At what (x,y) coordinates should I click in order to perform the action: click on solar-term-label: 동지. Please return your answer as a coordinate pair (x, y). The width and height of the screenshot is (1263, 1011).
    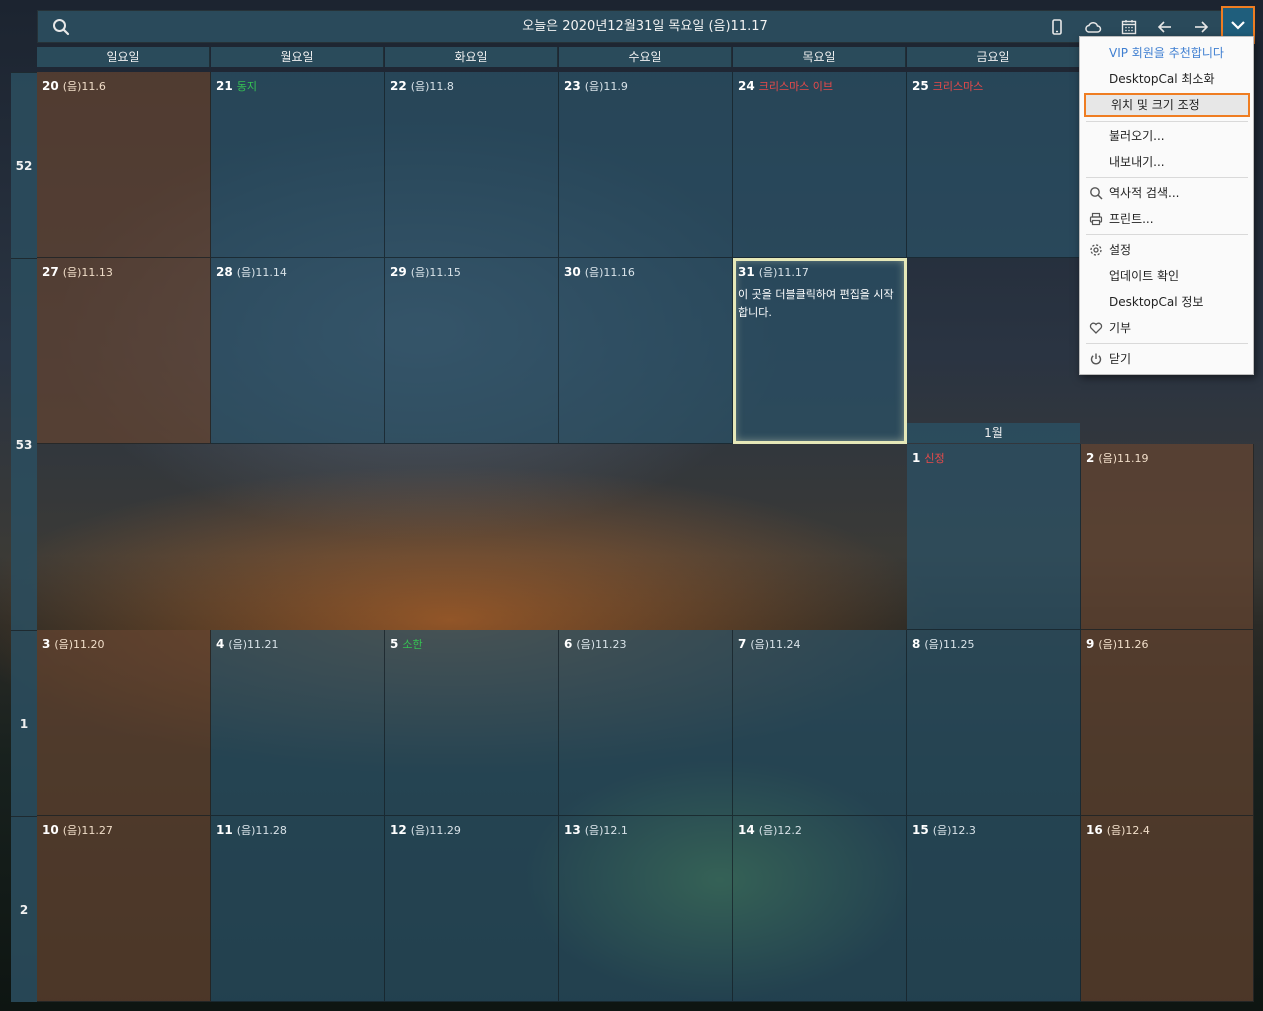
    Looking at the image, I should click on (246, 86).